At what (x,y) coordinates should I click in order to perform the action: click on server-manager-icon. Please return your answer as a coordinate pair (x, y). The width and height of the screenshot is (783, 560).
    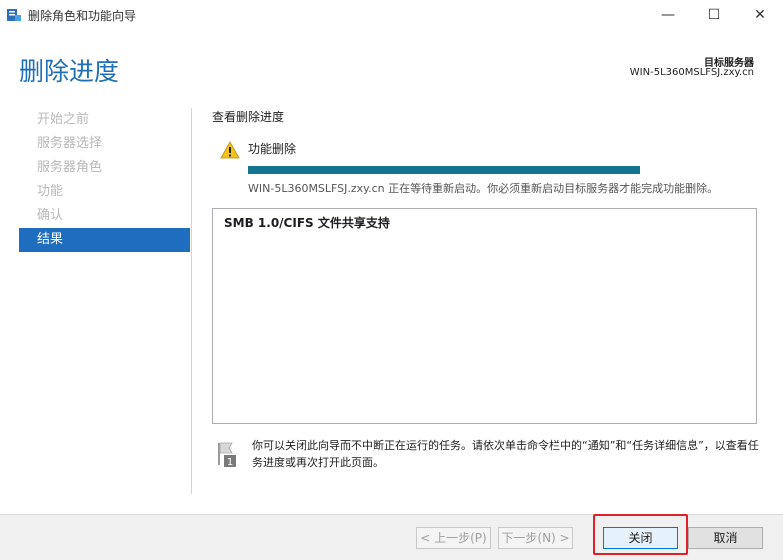
    Looking at the image, I should click on (14, 15).